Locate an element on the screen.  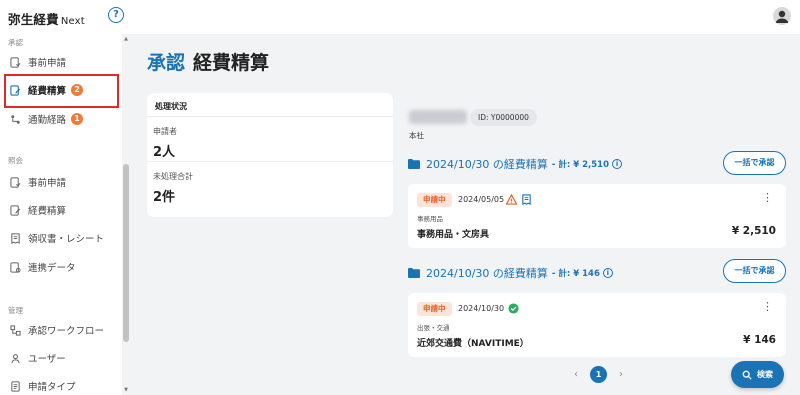
pagination: ‹ 1 › is located at coordinates (598, 374).